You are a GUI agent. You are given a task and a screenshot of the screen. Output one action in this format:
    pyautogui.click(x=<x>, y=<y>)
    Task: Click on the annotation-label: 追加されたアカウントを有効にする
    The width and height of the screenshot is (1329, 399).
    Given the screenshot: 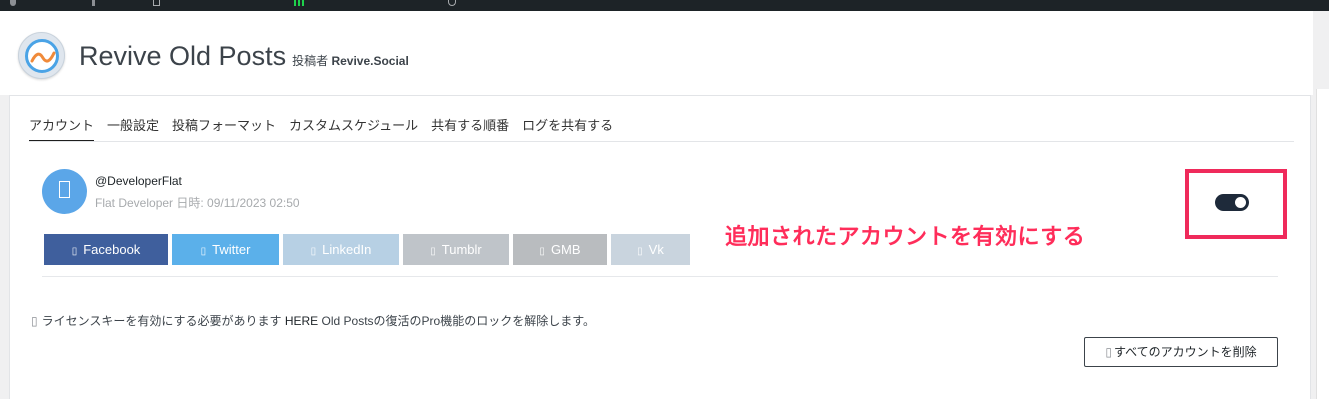 What is the action you would take?
    pyautogui.click(x=905, y=237)
    